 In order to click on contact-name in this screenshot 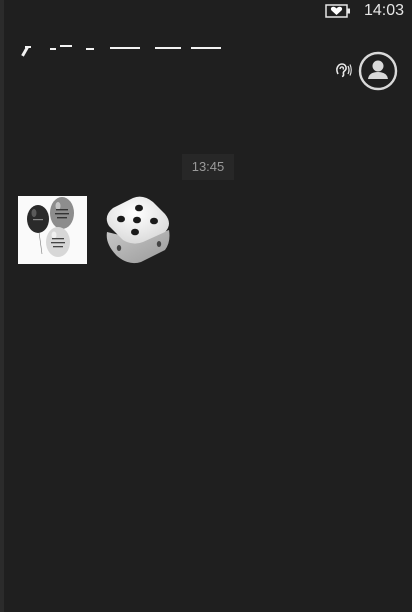, I will do `click(122, 48)`.